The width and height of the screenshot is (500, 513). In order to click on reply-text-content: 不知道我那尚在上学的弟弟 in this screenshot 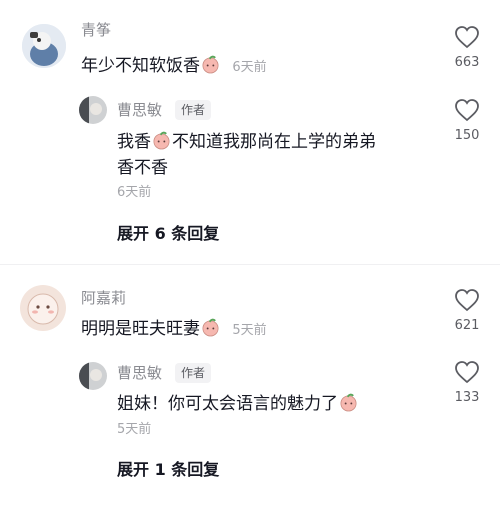, I will do `click(274, 142)`.